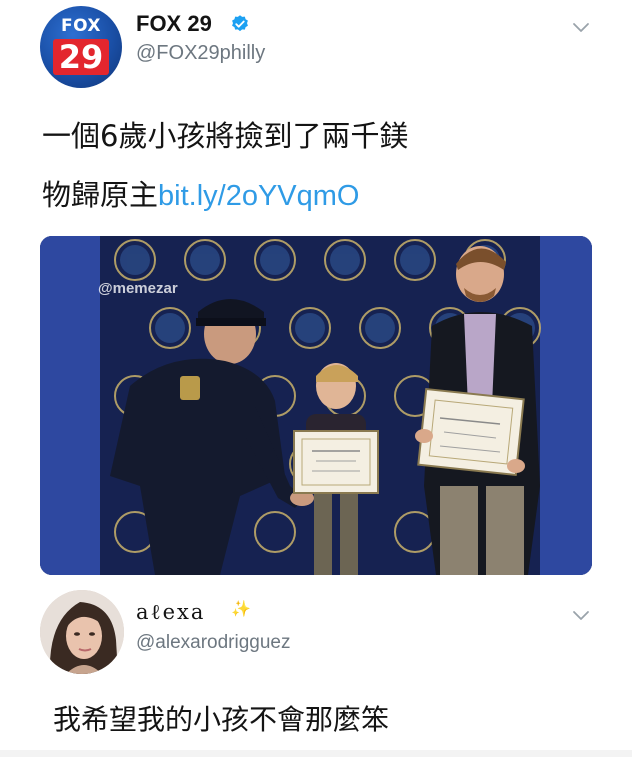  What do you see at coordinates (240, 23) in the screenshot?
I see `verified-badge-icon` at bounding box center [240, 23].